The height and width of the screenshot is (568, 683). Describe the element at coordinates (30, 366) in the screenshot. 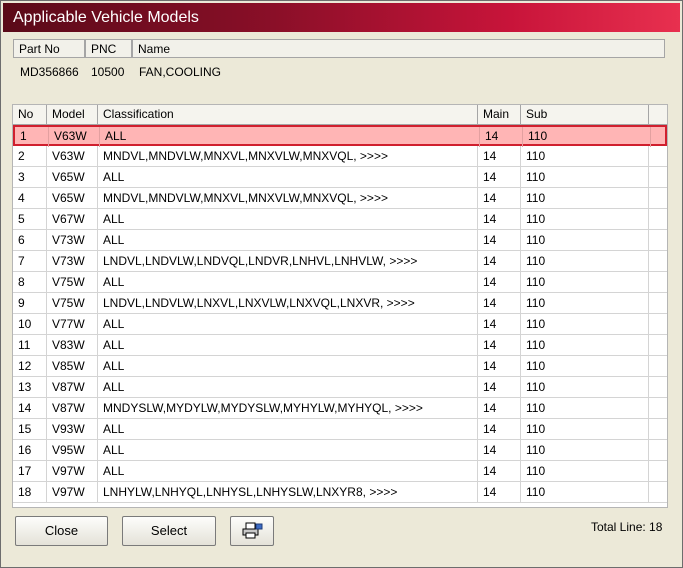

I see `row-no-cell: 12` at that location.